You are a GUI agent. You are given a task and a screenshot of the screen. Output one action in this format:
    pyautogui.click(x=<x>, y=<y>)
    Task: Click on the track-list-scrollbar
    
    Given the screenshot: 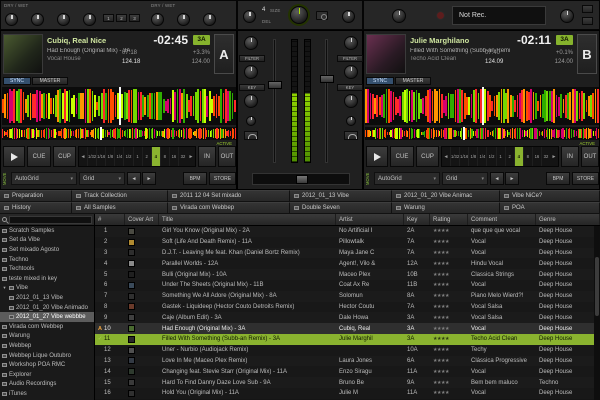 What is the action you would take?
    pyautogui.click(x=597, y=313)
    